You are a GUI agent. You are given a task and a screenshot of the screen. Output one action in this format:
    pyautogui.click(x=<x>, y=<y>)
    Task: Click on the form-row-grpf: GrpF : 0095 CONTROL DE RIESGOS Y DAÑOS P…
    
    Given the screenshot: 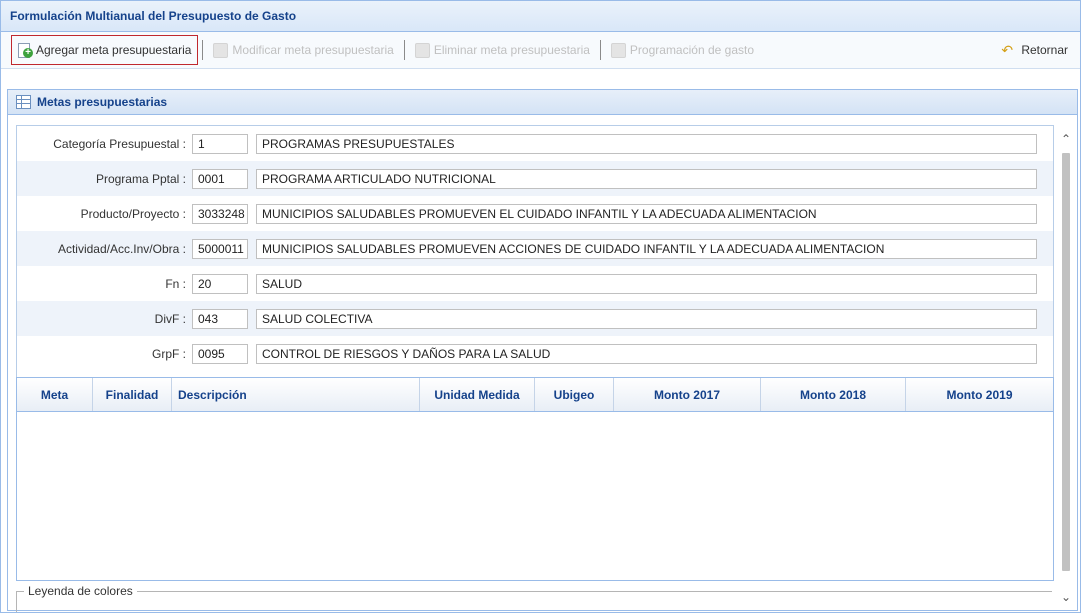 What is the action you would take?
    pyautogui.click(x=535, y=353)
    